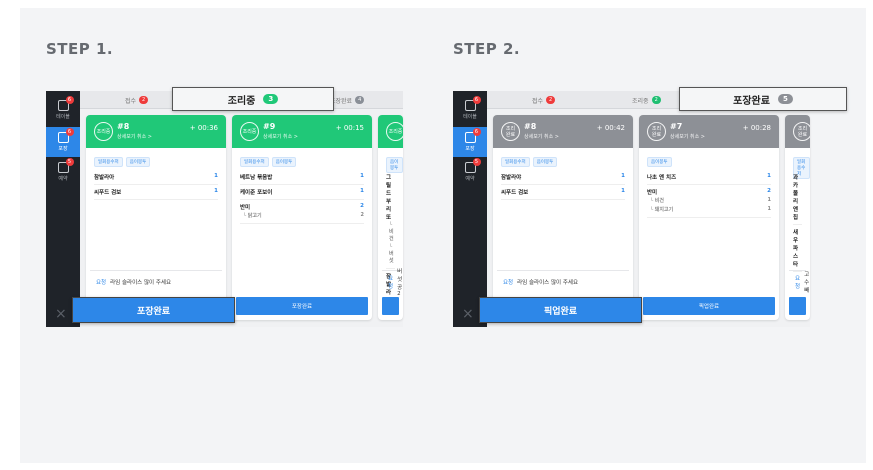 The width and height of the screenshot is (873, 470). I want to click on order-card-header: 조리중#2상세보, so click(390, 131).